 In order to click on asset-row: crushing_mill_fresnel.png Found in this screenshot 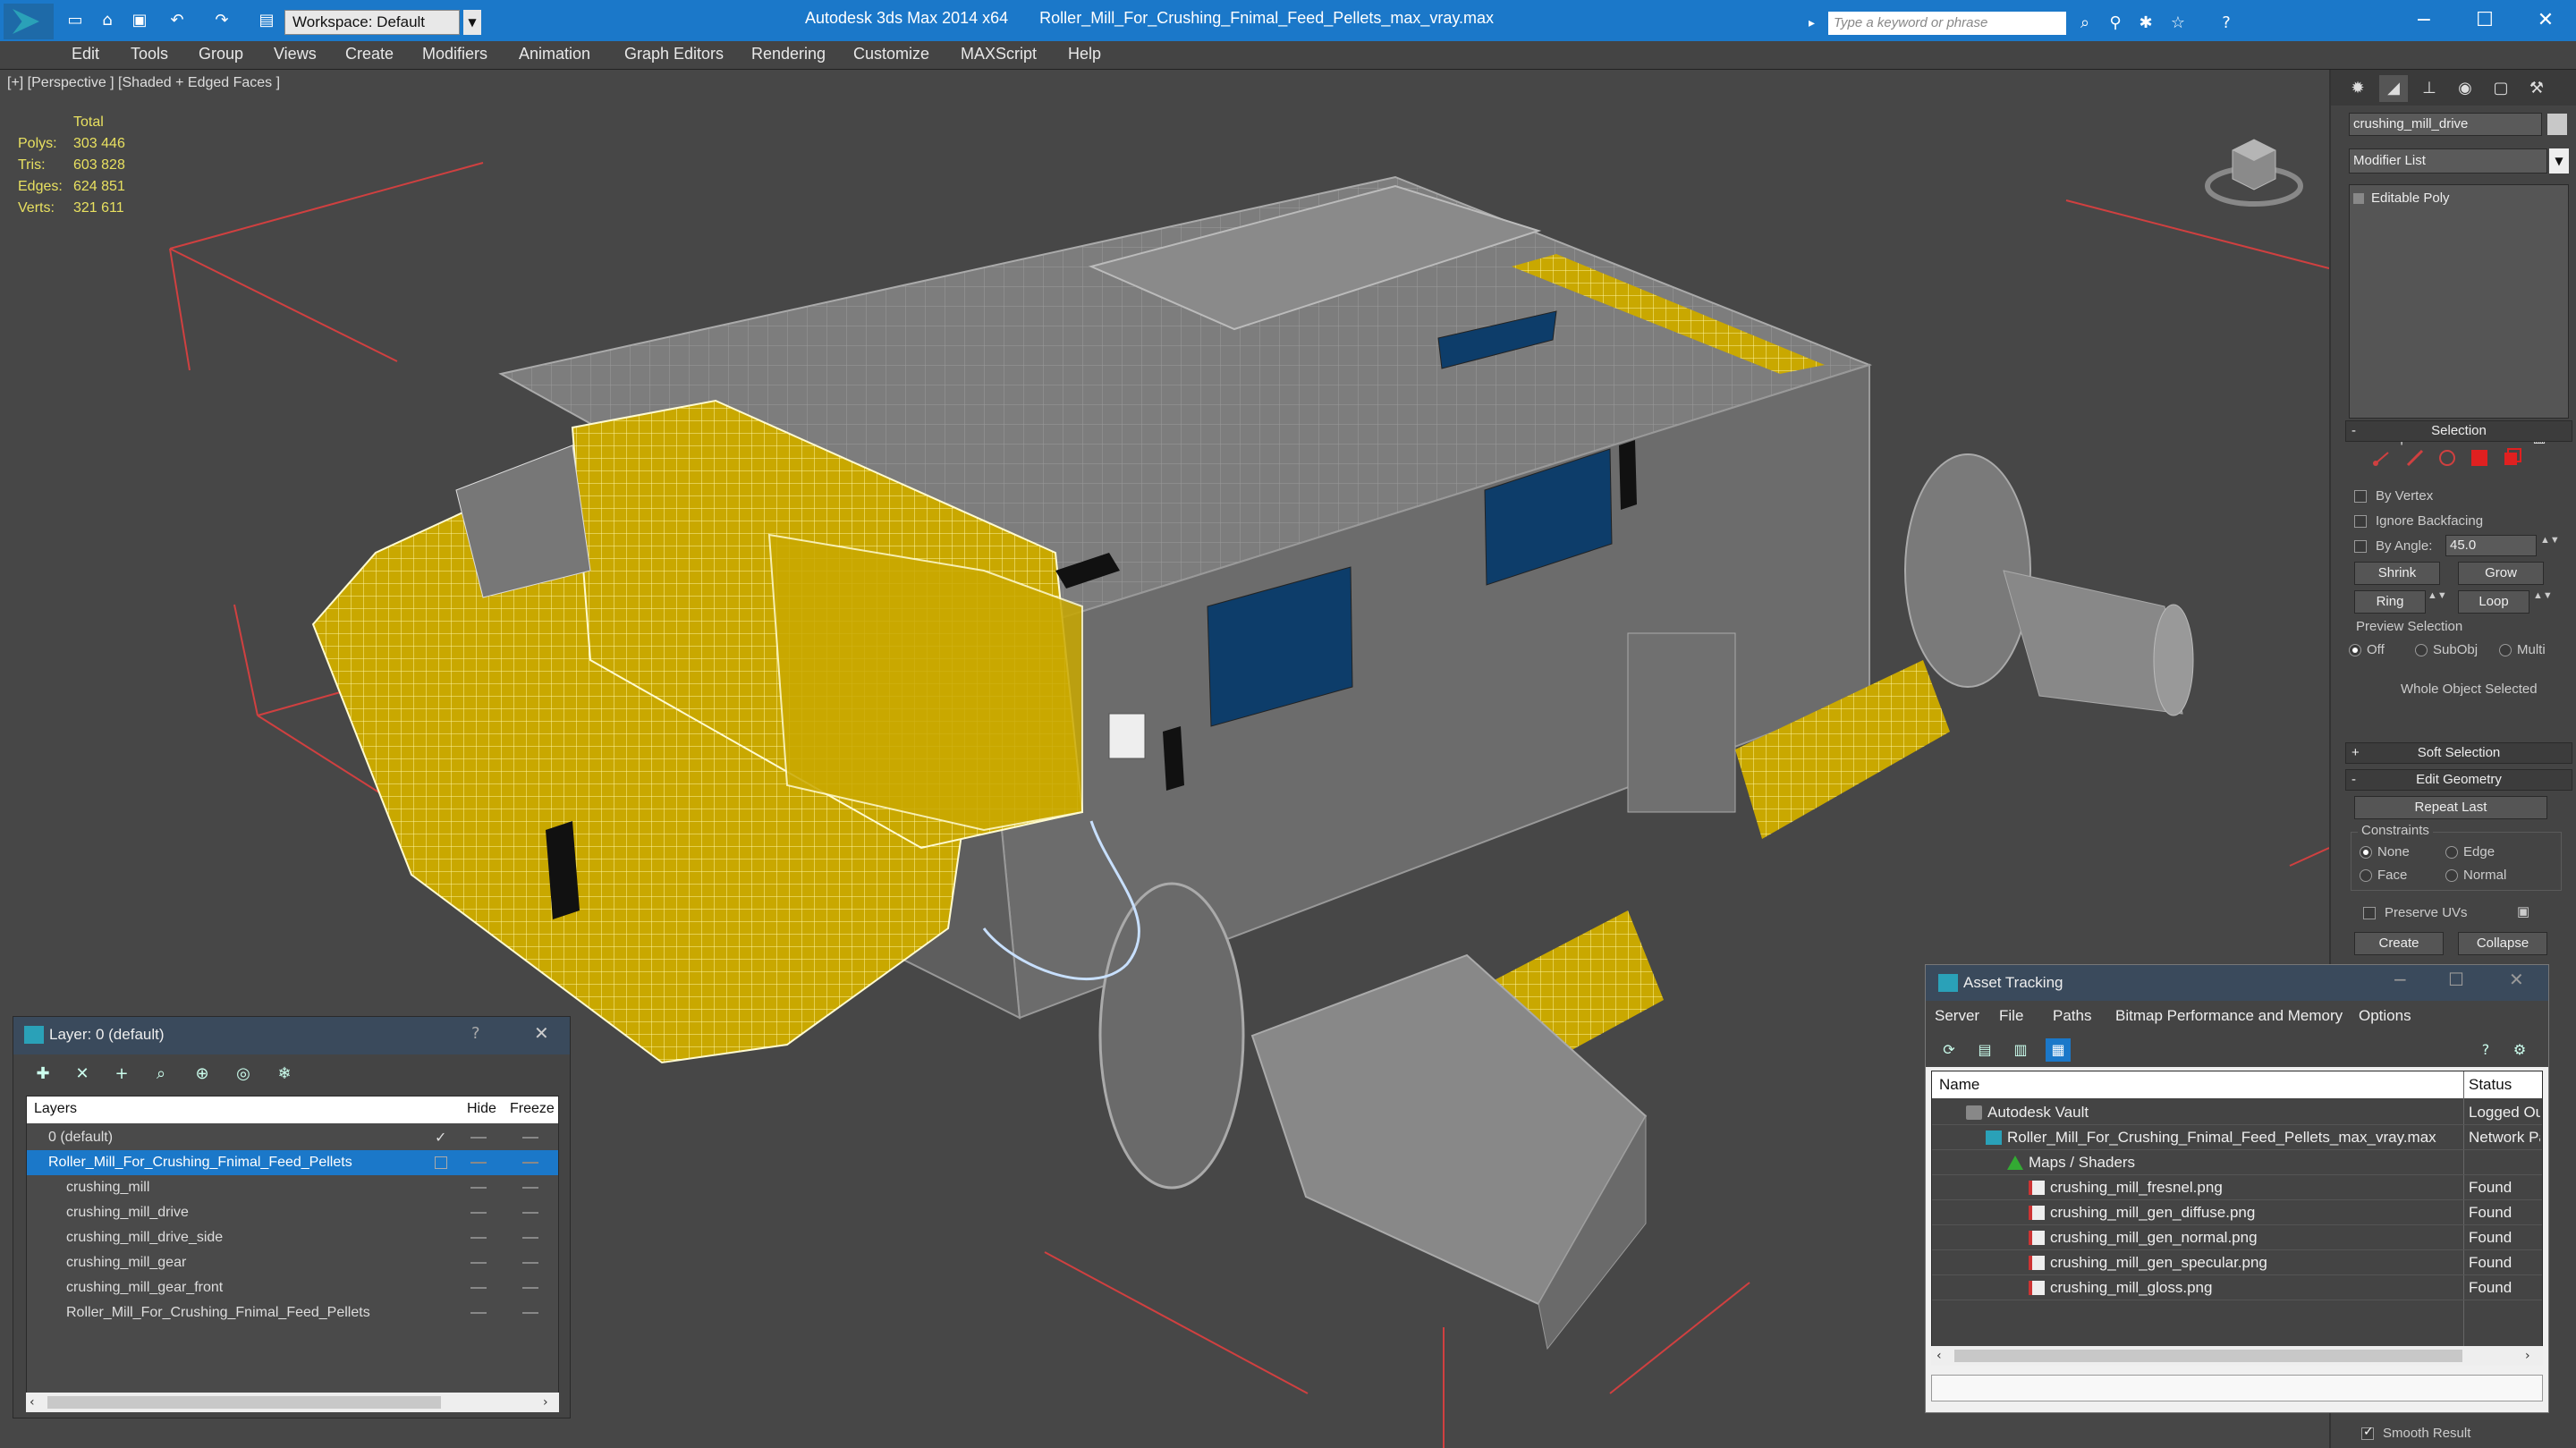, I will do `click(2237, 1187)`.